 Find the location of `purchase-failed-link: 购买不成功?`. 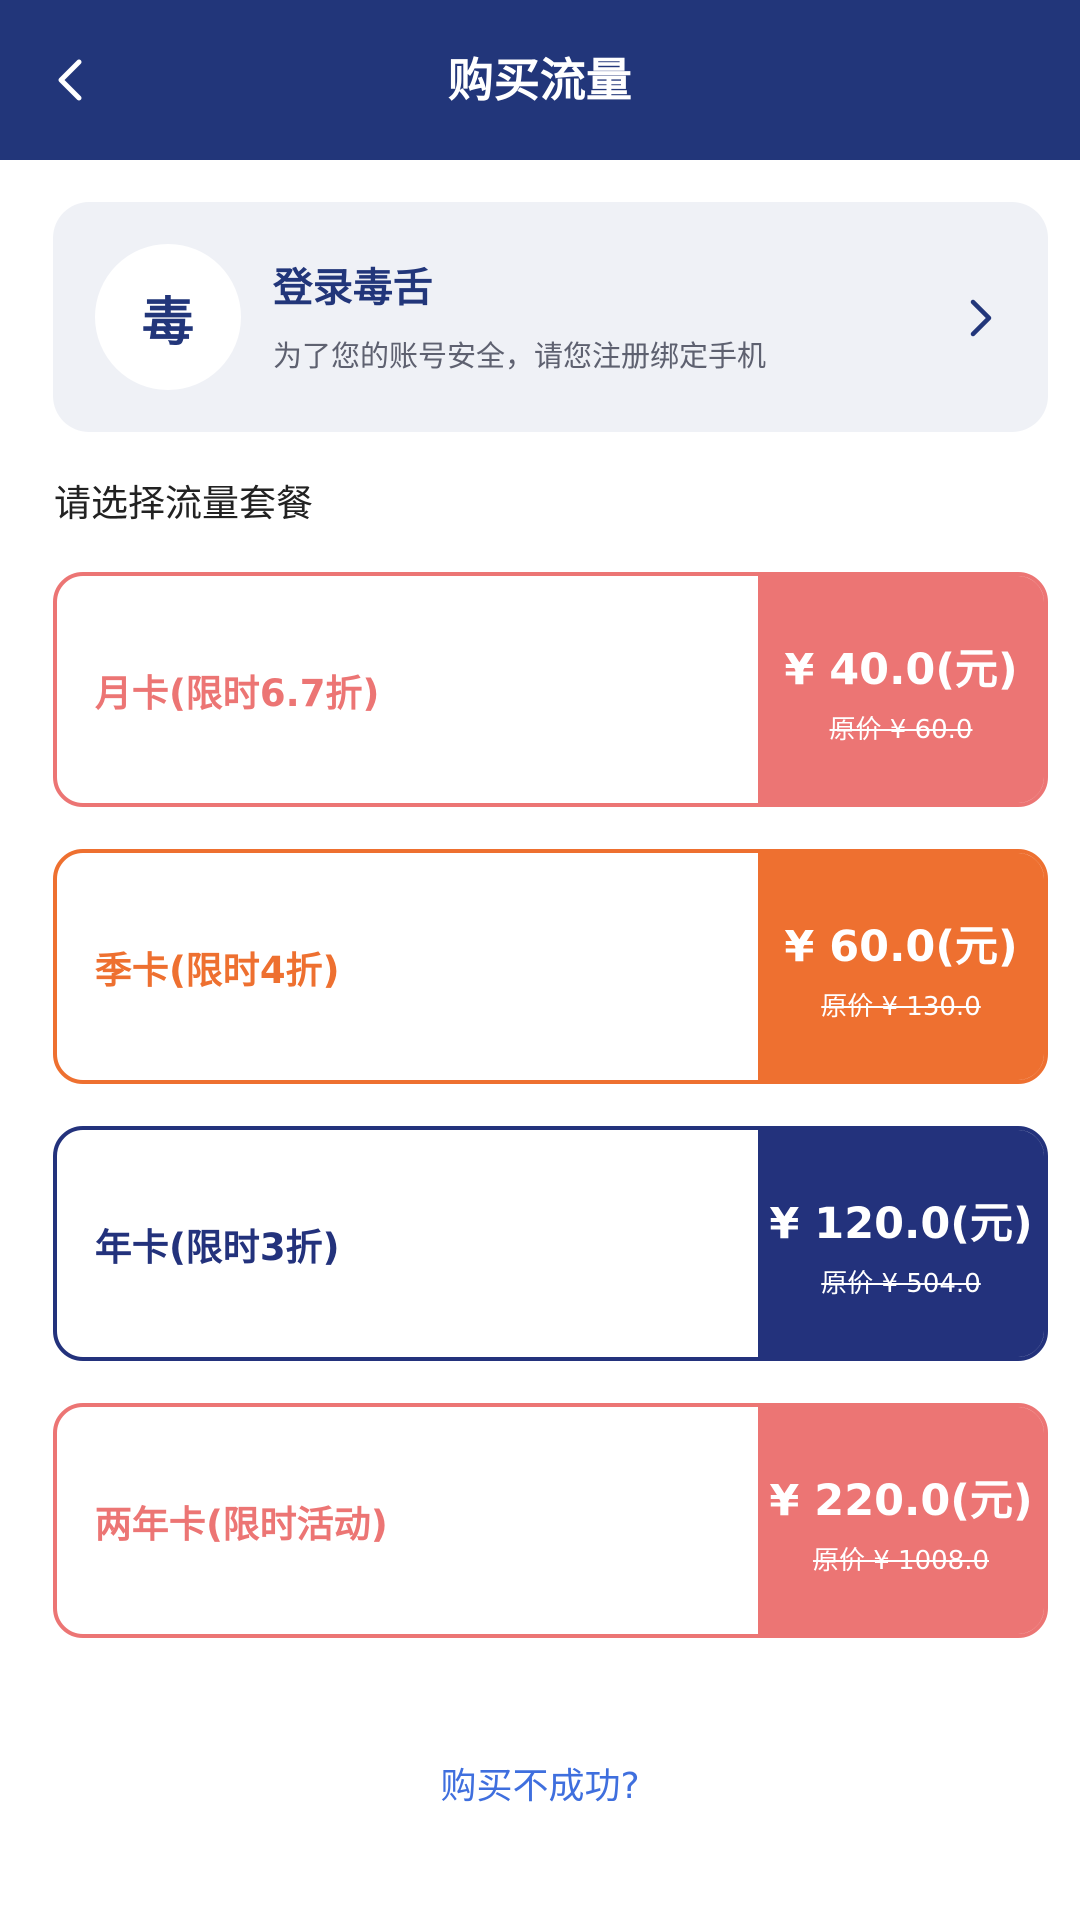

purchase-failed-link: 购买不成功? is located at coordinates (539, 1786).